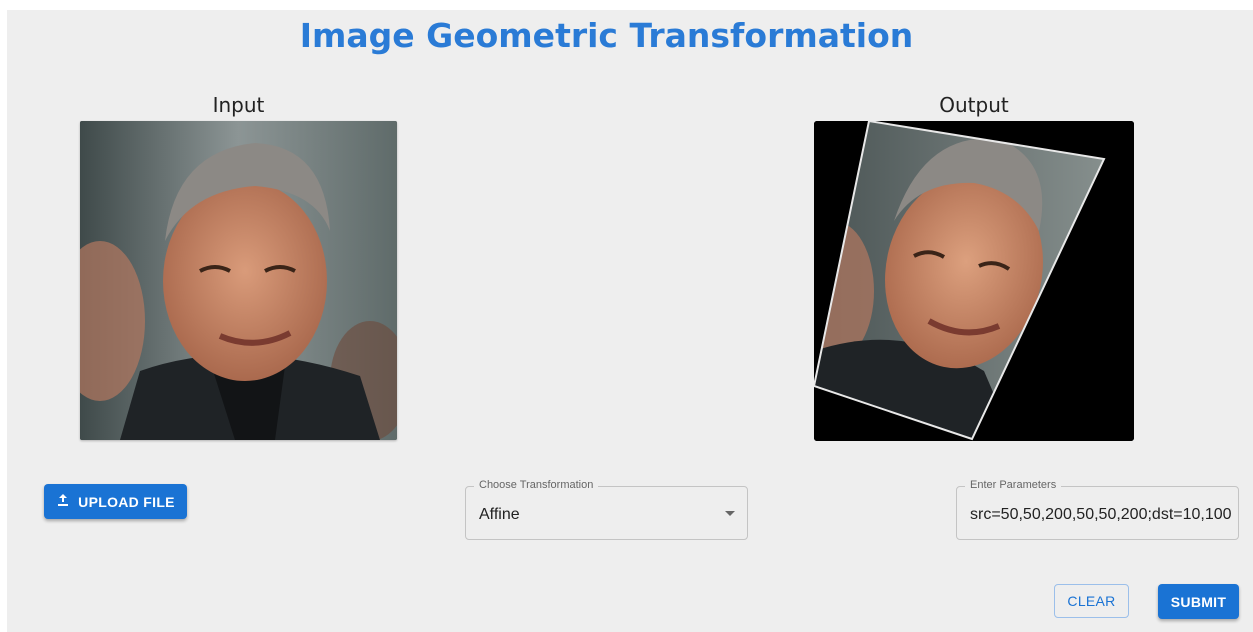 This screenshot has width=1253, height=632. Describe the element at coordinates (1101, 515) in the screenshot. I see `parameters-value: src=50,50,200,50,50,200;dst=10,100,` at that location.